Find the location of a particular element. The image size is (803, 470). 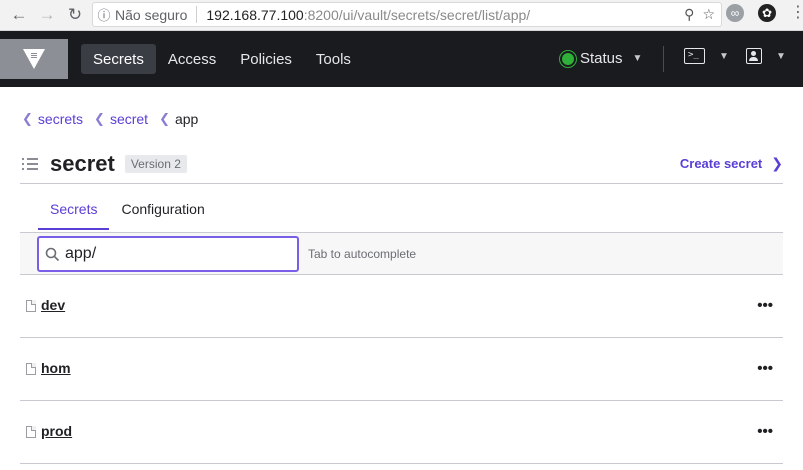

arrow-right-icon: → is located at coordinates (47, 15).